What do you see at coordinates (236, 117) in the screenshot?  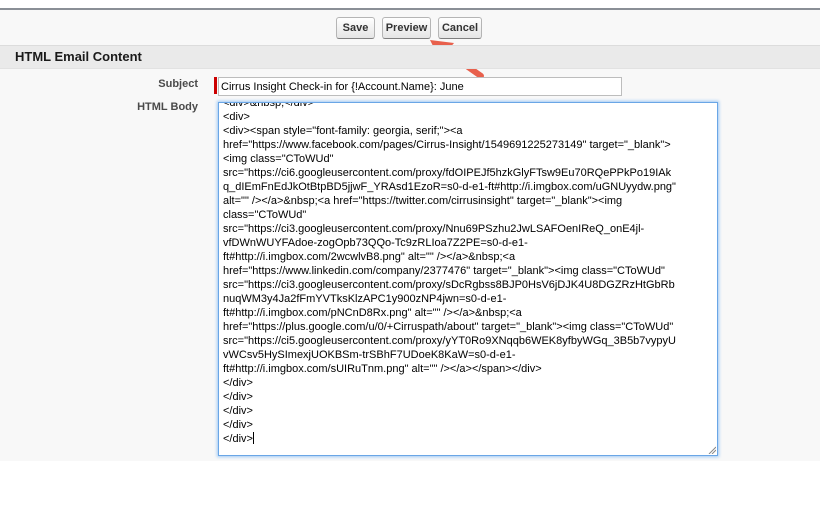 I see `code-line: <div>` at bounding box center [236, 117].